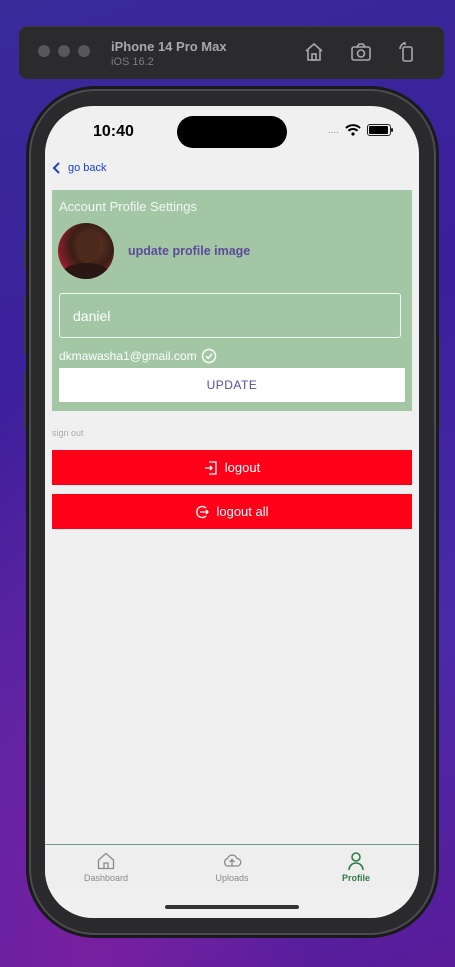 This screenshot has height=967, width=455. I want to click on tab-profile-label: Profile, so click(355, 878).